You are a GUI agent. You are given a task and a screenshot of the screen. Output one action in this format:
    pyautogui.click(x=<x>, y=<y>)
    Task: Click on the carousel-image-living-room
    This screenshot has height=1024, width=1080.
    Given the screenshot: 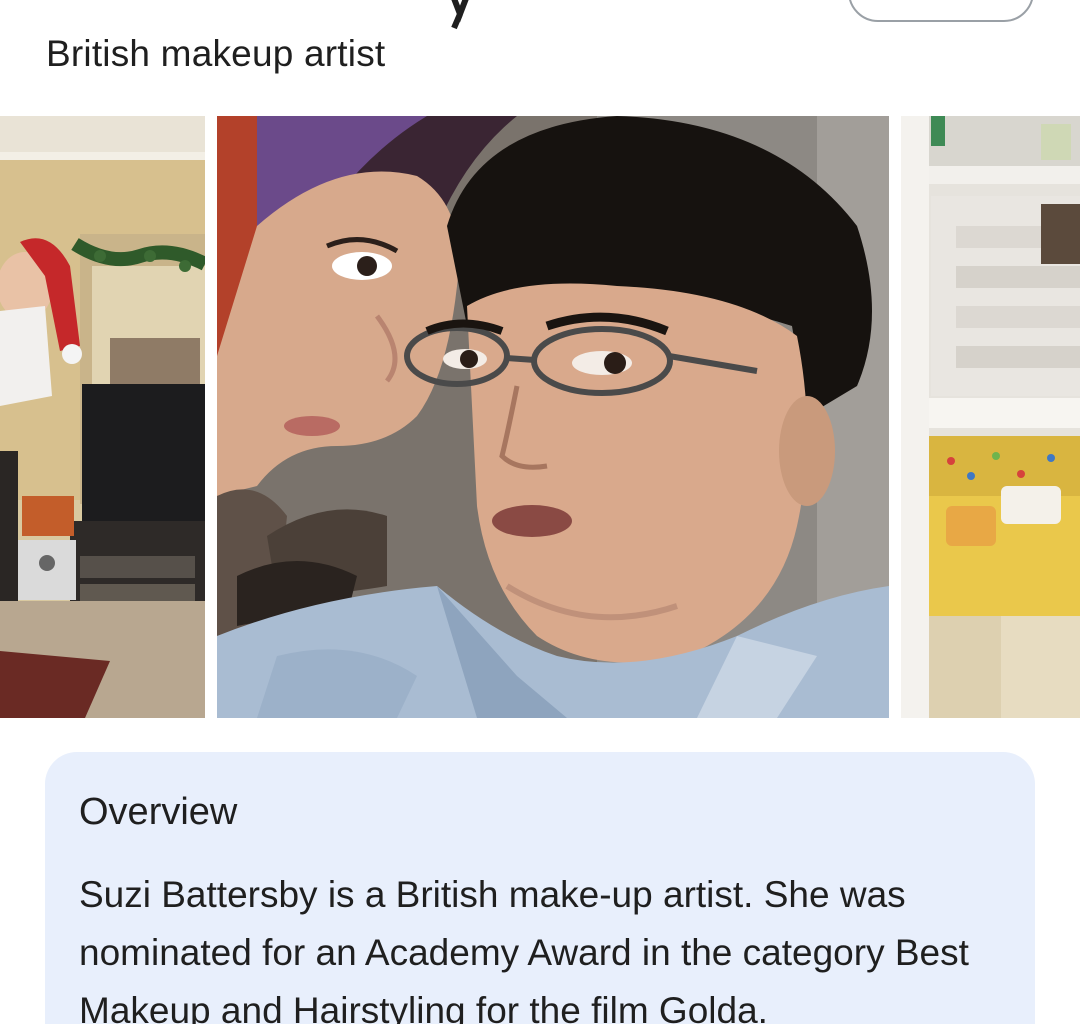 What is the action you would take?
    pyautogui.click(x=102, y=417)
    